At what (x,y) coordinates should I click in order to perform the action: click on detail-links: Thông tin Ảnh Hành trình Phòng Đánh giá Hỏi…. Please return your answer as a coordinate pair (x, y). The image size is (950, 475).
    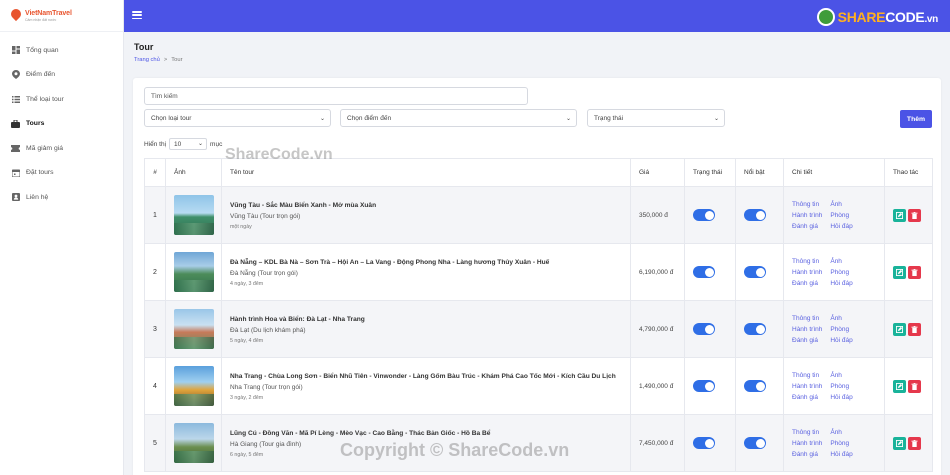
    Looking at the image, I should click on (834, 215).